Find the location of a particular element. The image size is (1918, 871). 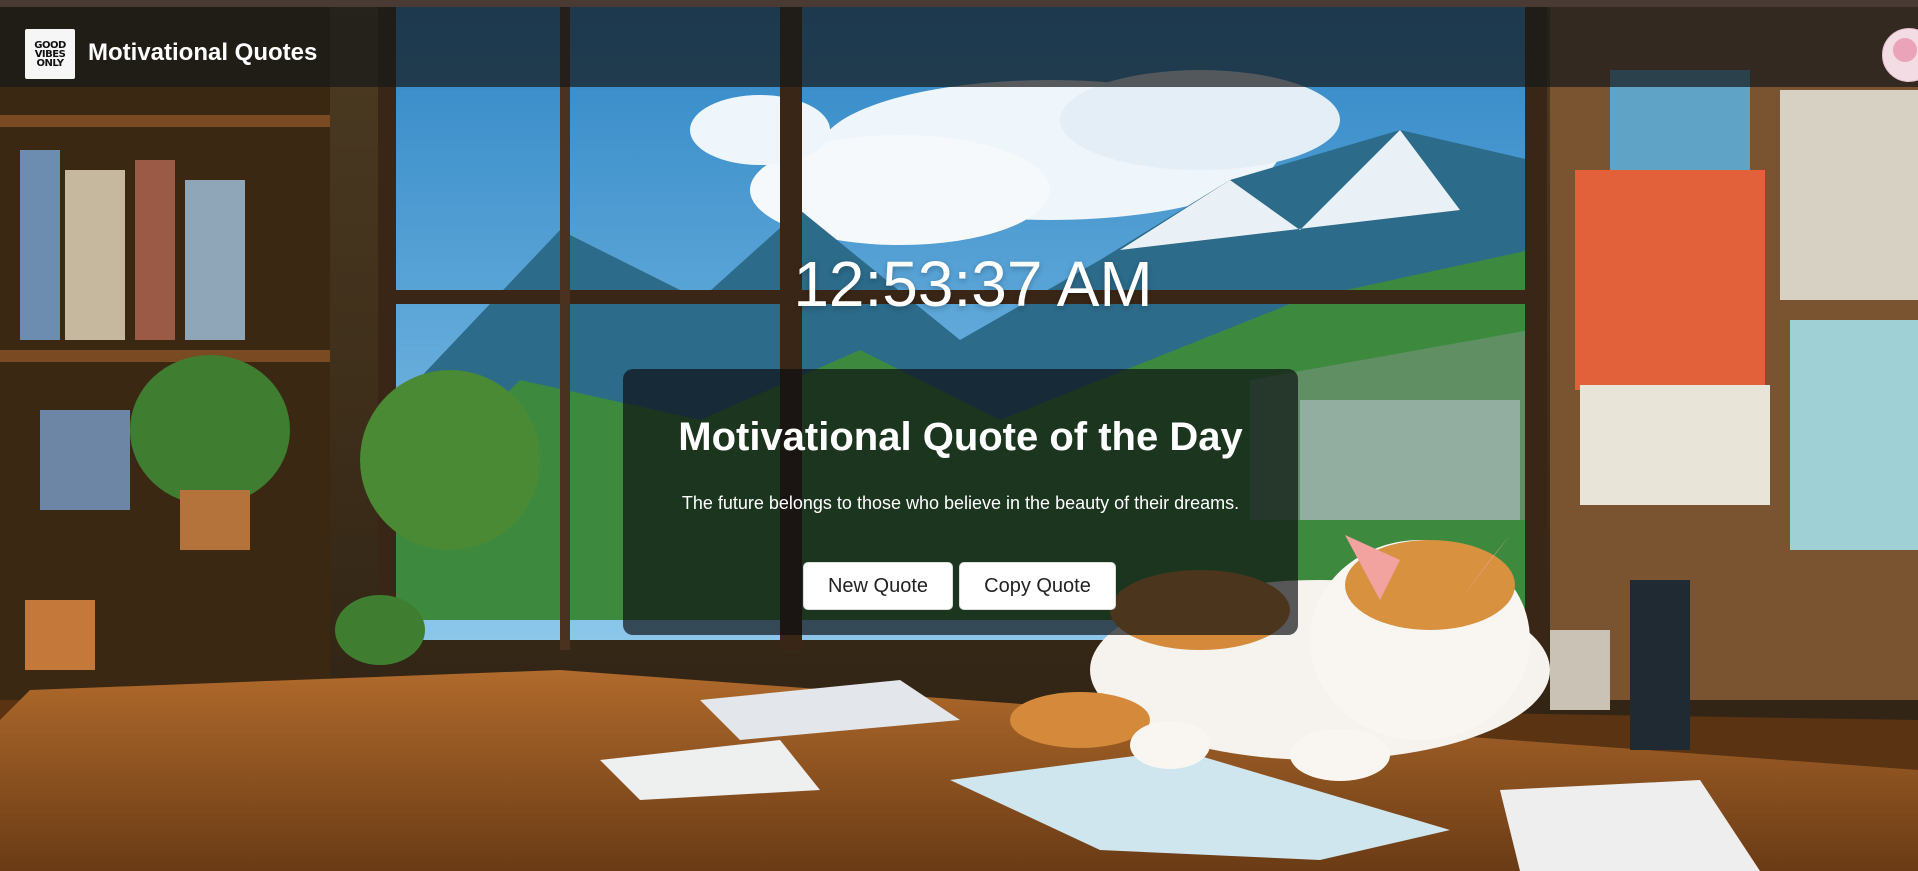

app-title: Motivational Quotes is located at coordinates (203, 52).